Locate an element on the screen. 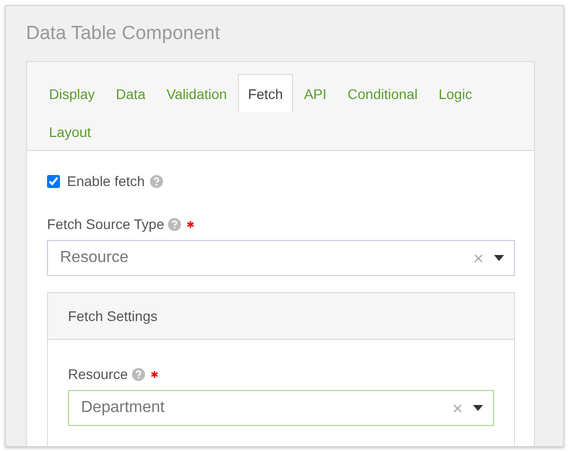 The height and width of the screenshot is (452, 569). select-field: Resource is located at coordinates (281, 258).